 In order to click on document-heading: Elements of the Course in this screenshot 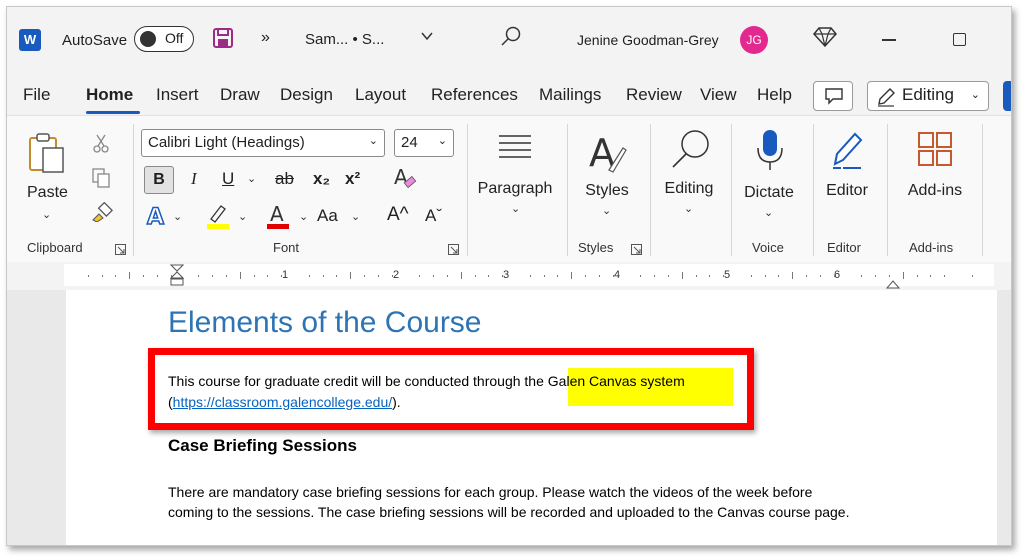, I will do `click(325, 323)`.